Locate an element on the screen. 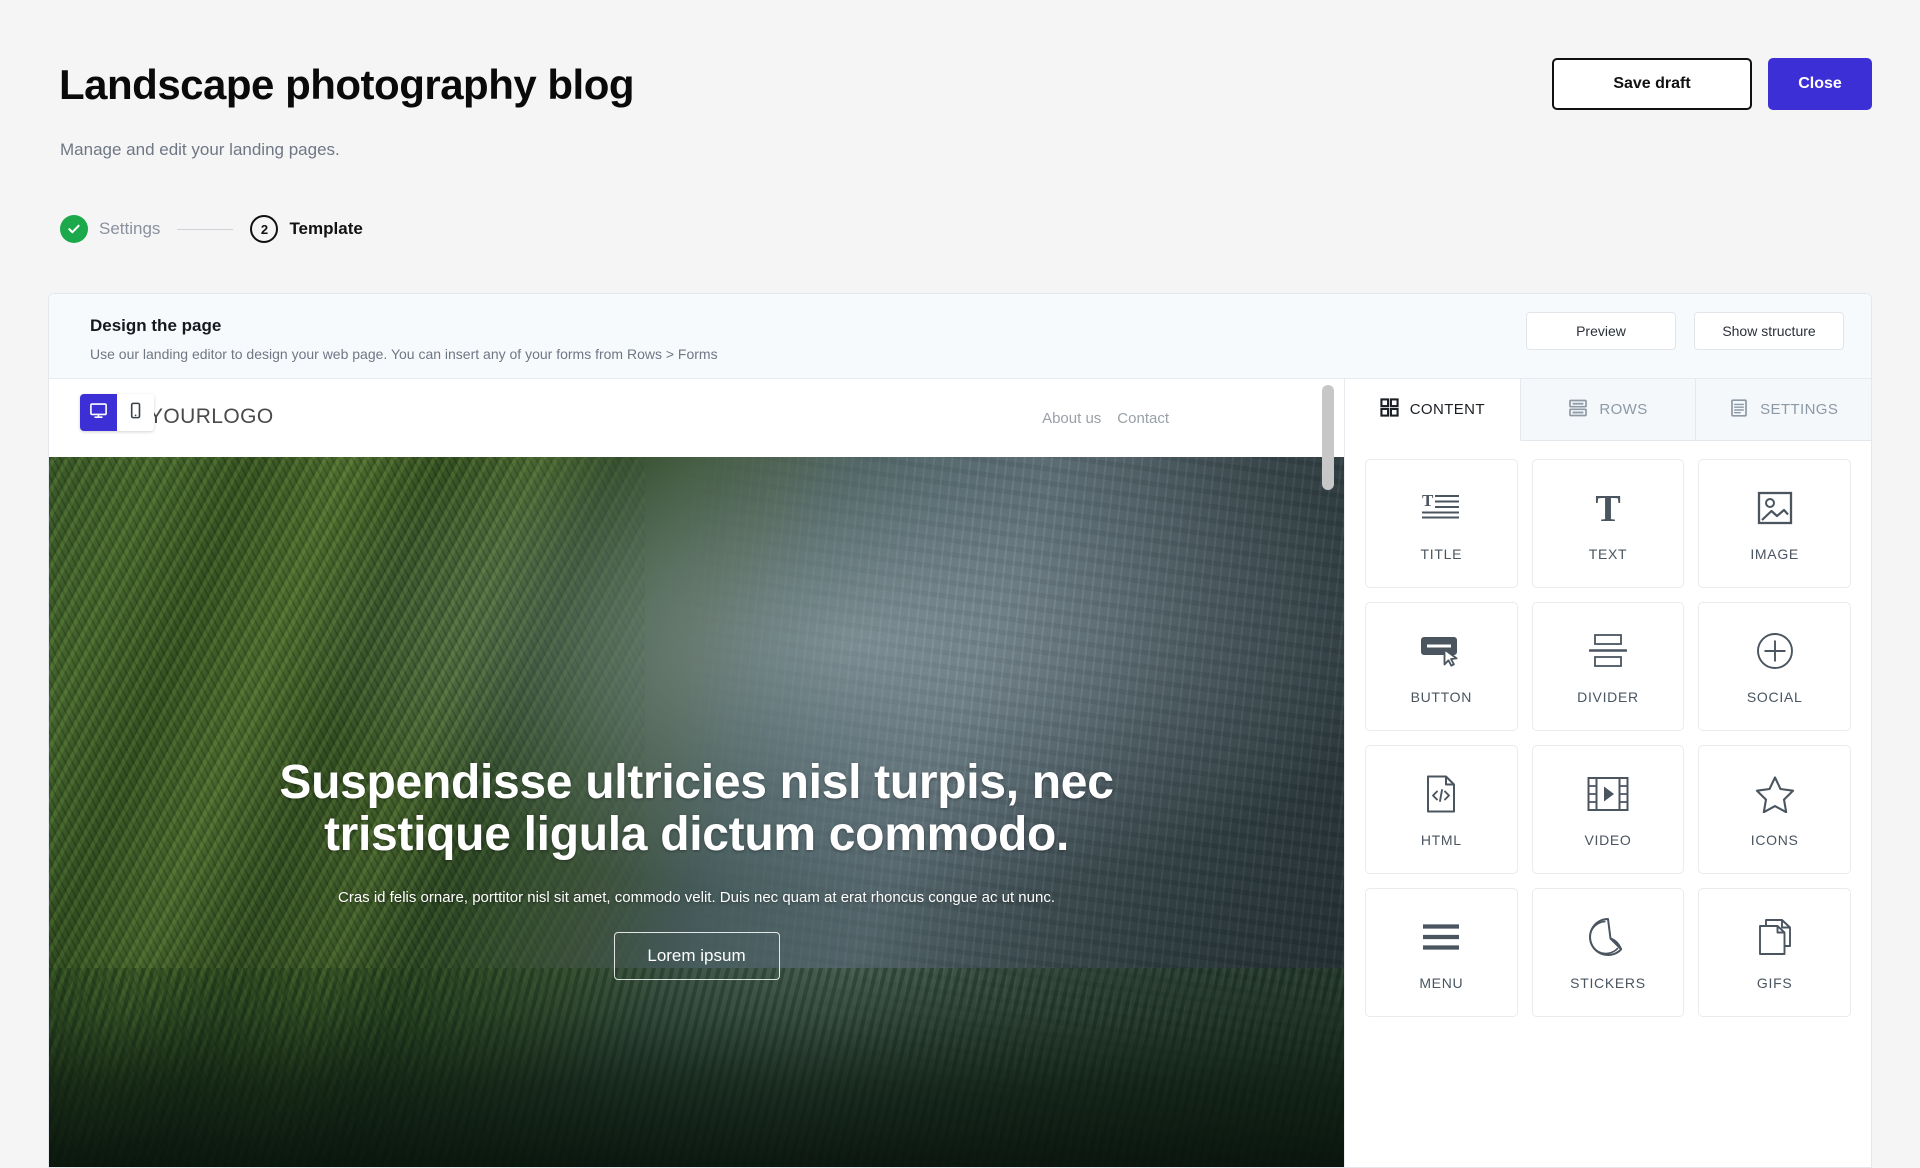  tool-panel-tabs: CONTENT ROWS SETTINGS is located at coordinates (1608, 410).